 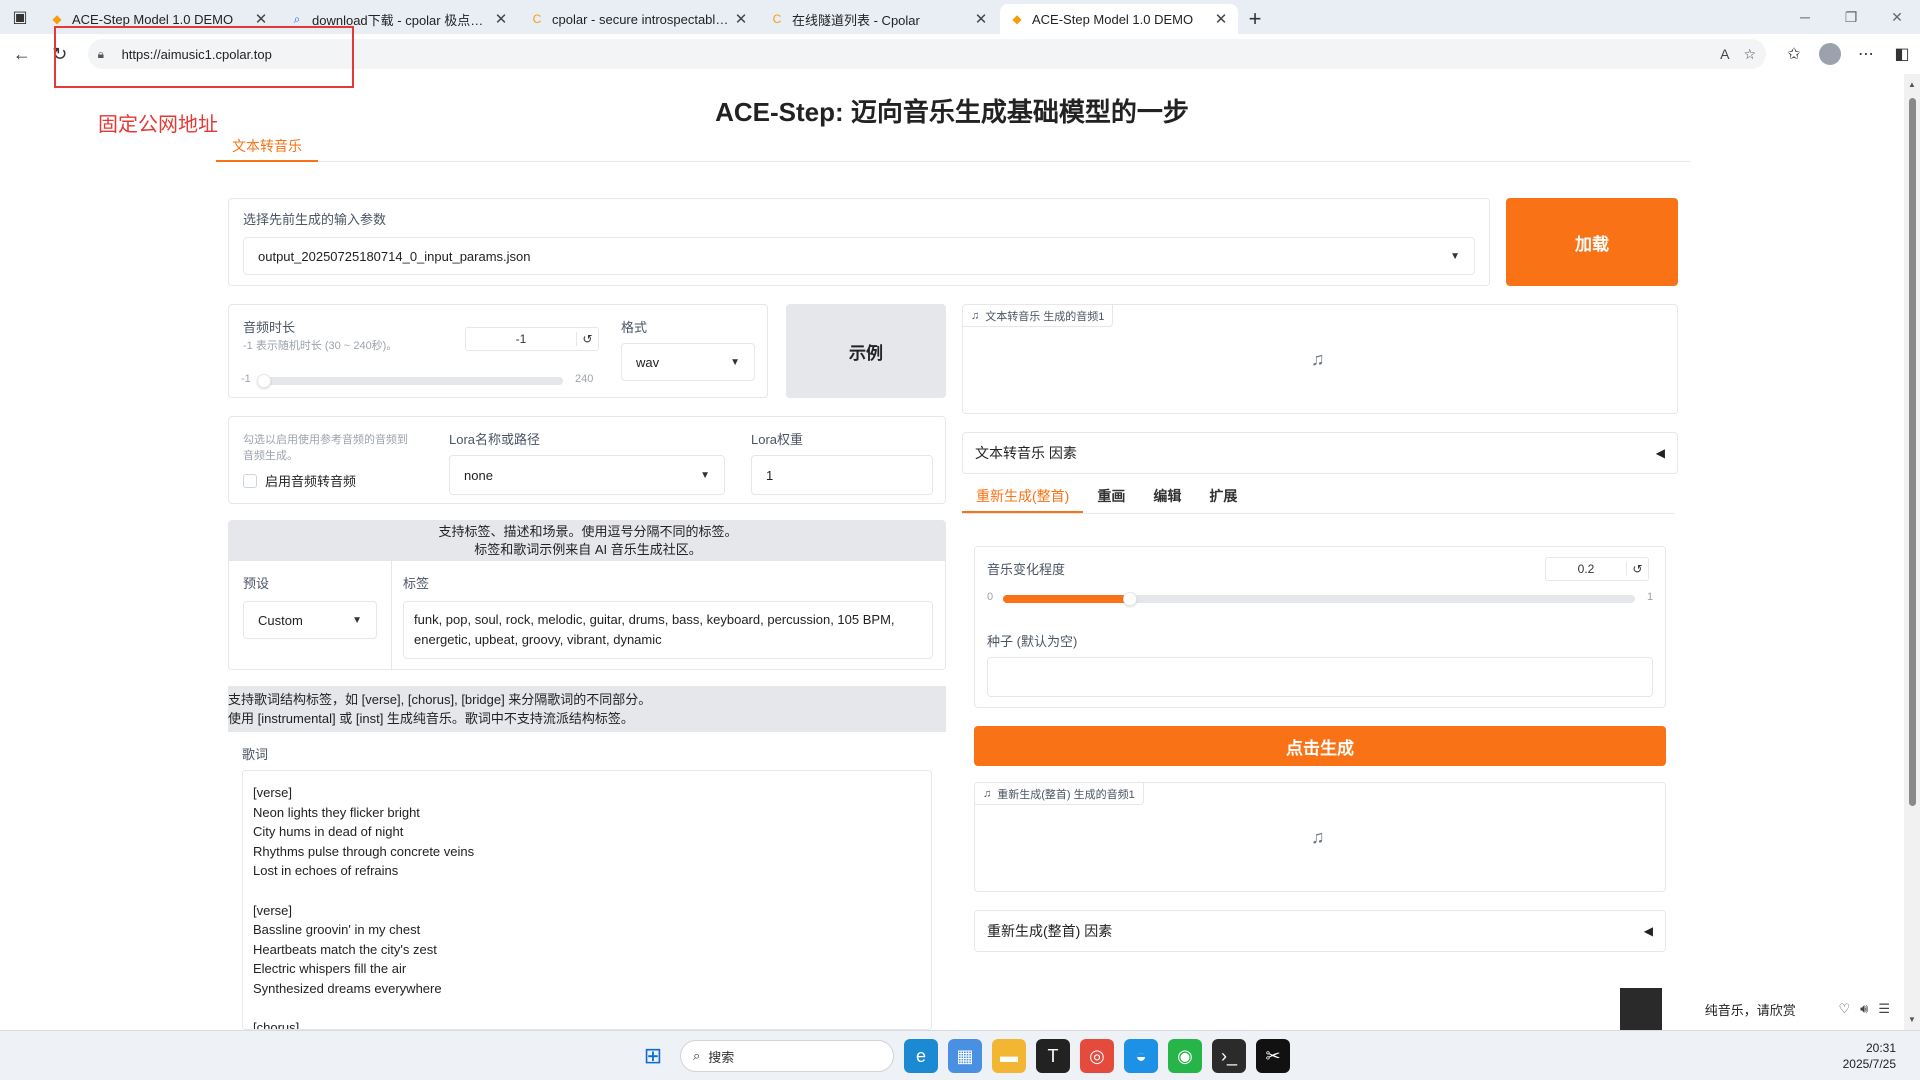 I want to click on wechat-icon: ◉, so click(x=1185, y=1056).